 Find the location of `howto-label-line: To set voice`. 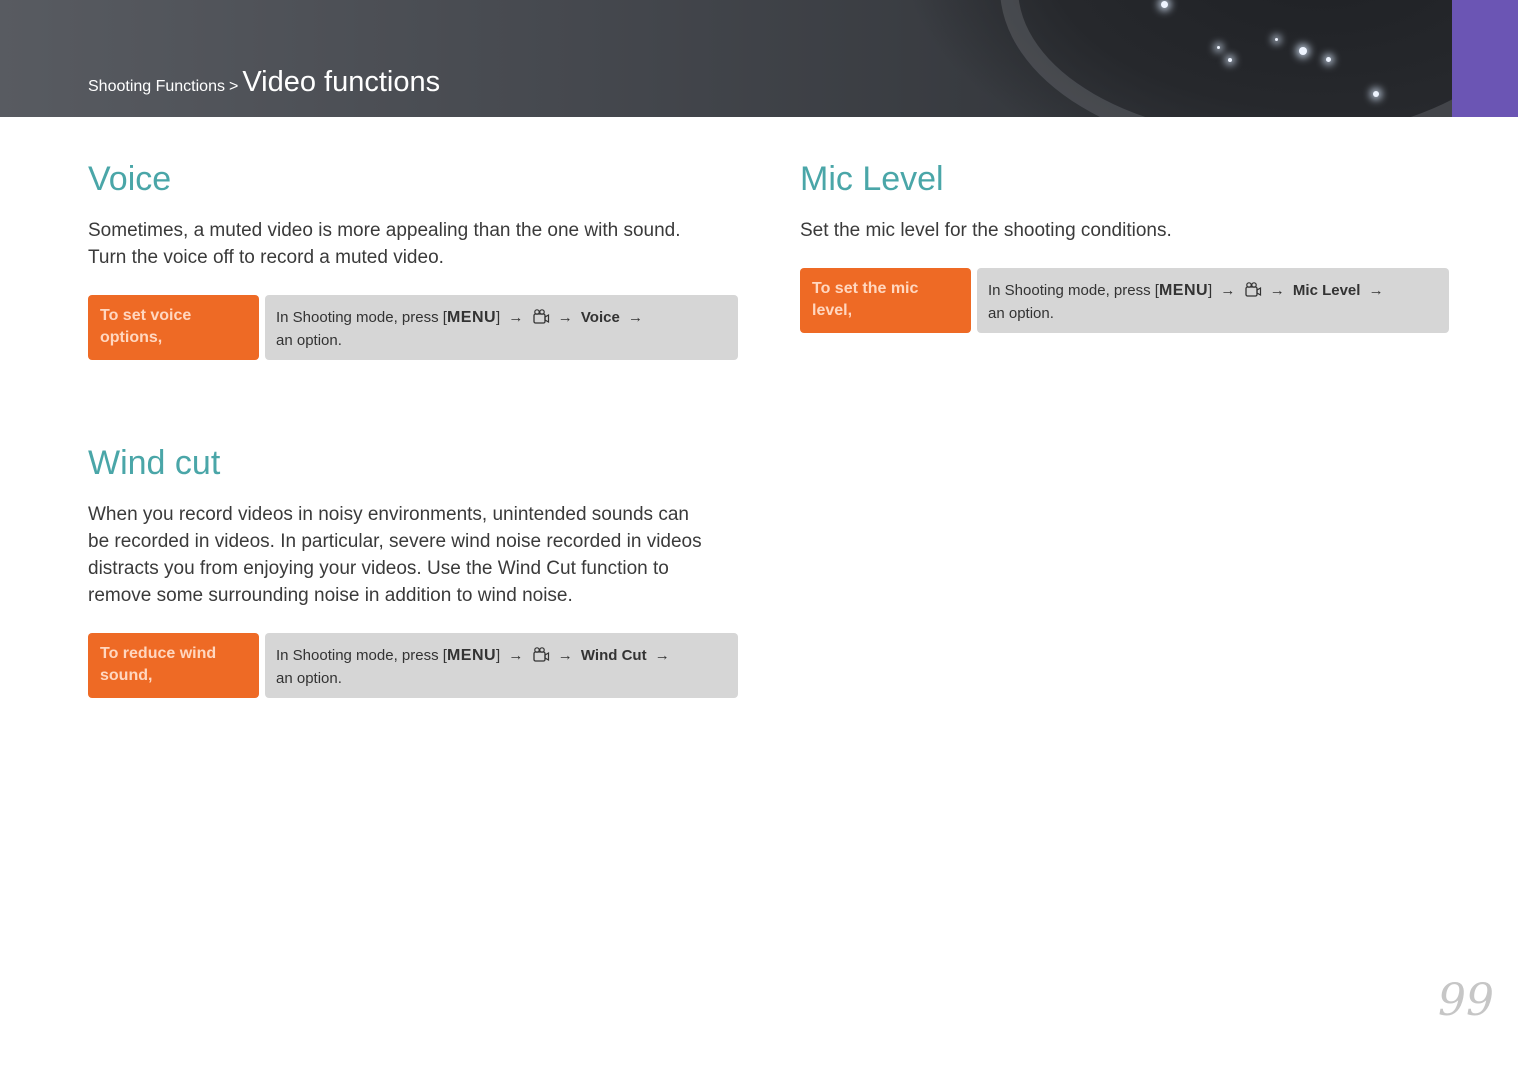

howto-label-line: To set voice is located at coordinates (146, 315).